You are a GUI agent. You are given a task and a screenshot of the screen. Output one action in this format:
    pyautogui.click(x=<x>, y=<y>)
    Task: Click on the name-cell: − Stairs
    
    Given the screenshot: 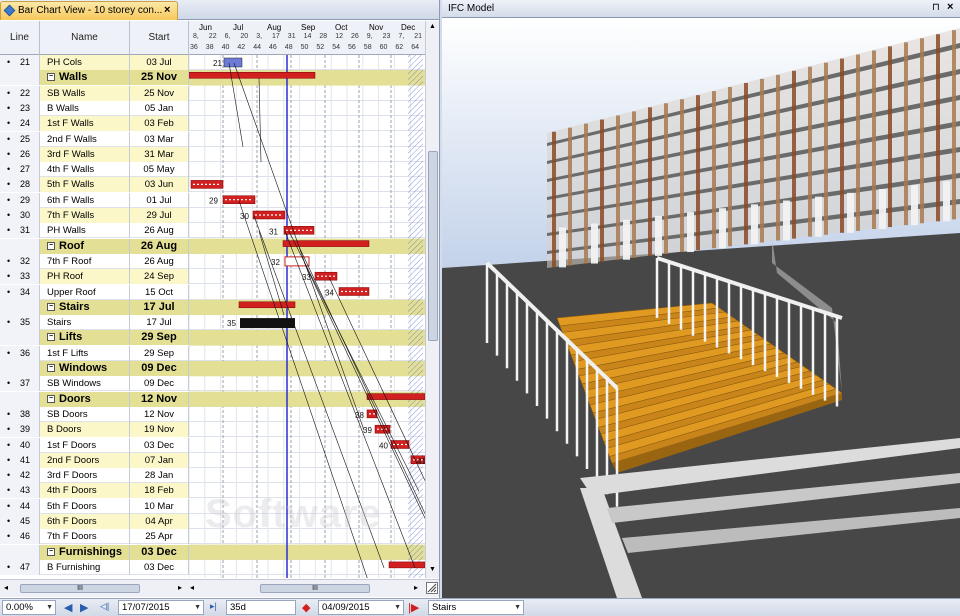 What is the action you would take?
    pyautogui.click(x=85, y=307)
    